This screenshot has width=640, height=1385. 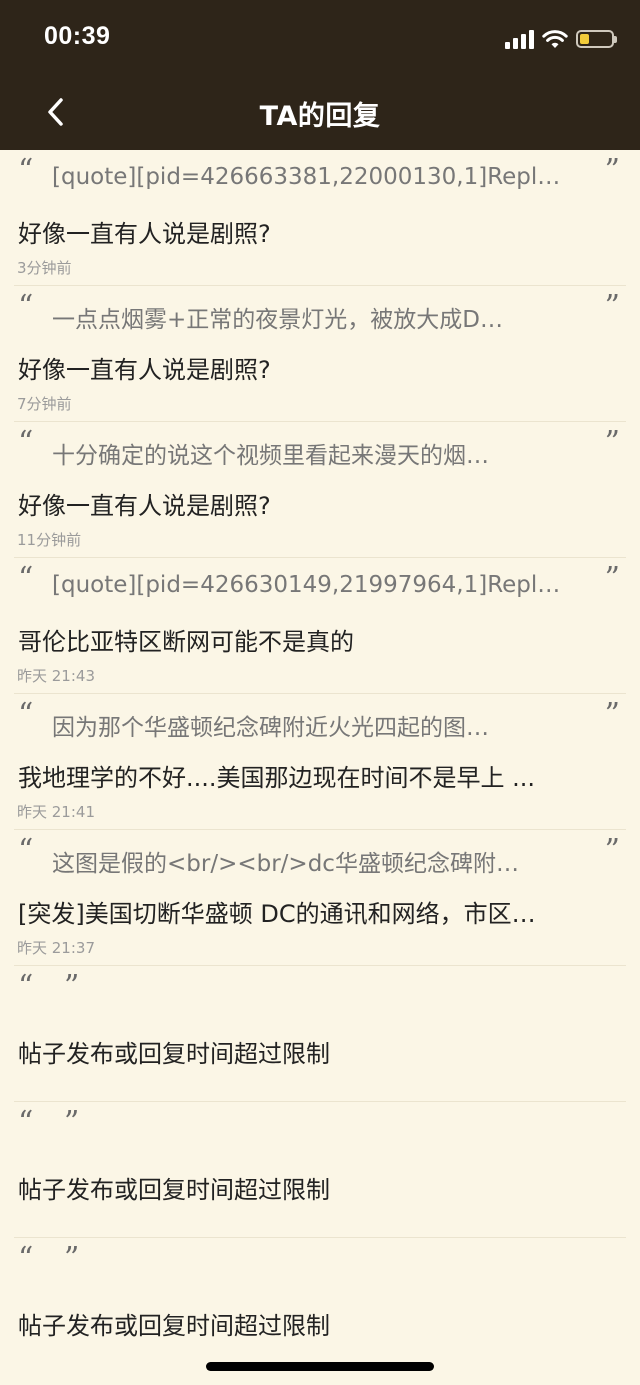 What do you see at coordinates (186, 642) in the screenshot?
I see `reply-title: 哥伦比亚特区断网可能不是真的` at bounding box center [186, 642].